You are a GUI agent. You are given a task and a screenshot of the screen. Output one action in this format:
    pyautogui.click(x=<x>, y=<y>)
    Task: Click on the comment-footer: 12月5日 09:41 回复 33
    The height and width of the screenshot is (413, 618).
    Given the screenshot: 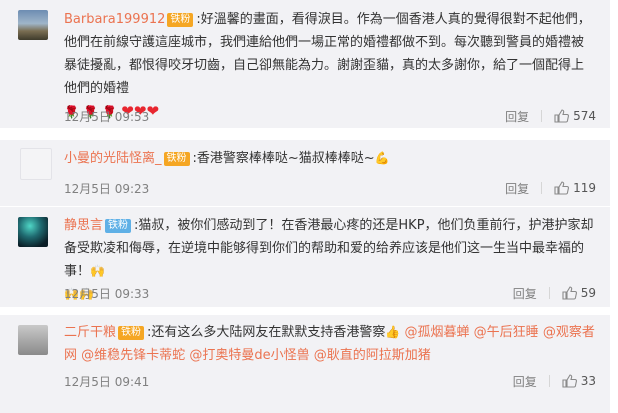 What is the action you would take?
    pyautogui.click(x=330, y=381)
    